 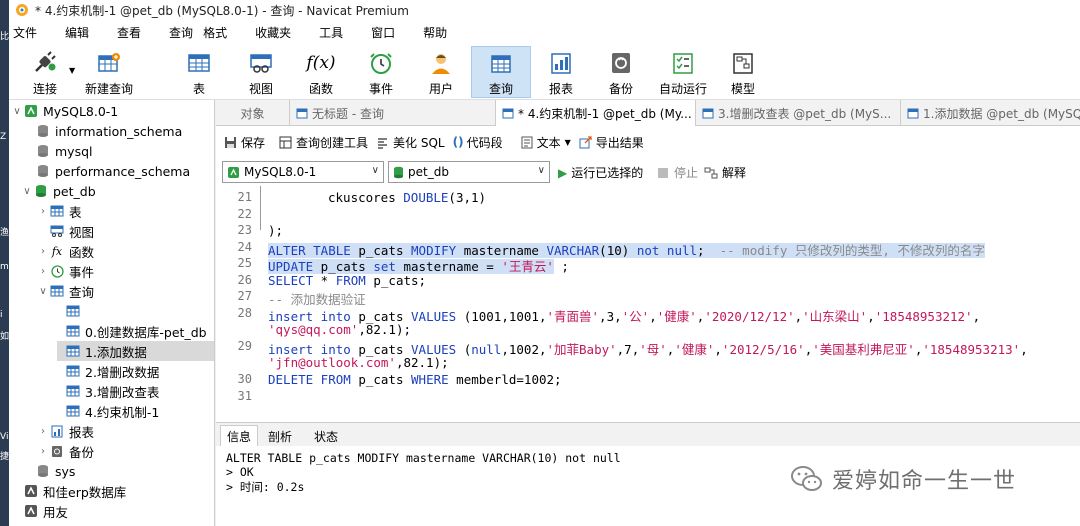 I want to click on event-button: 事件, so click(x=381, y=72).